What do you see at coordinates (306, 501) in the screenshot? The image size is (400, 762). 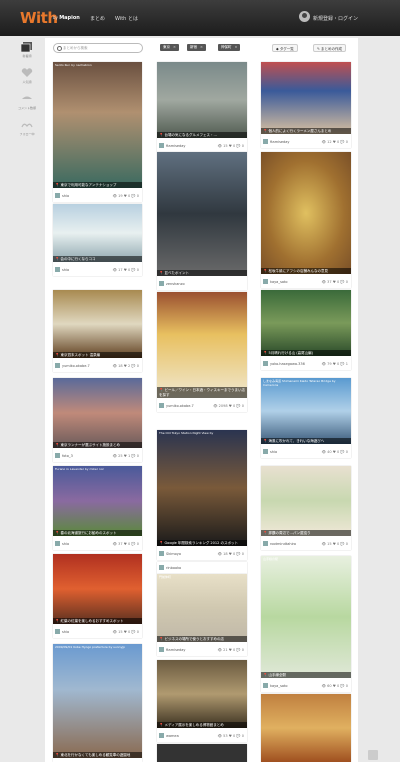 I see `card-photo: 📍 那覇の周辺で…パン屋巡り` at bounding box center [306, 501].